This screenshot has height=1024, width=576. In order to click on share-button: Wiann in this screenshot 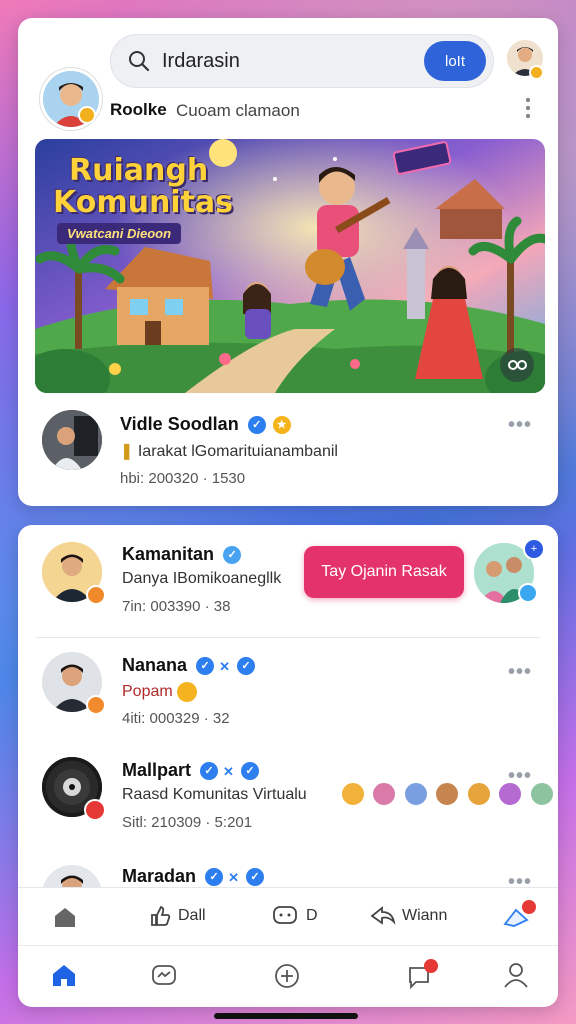, I will do `click(408, 916)`.